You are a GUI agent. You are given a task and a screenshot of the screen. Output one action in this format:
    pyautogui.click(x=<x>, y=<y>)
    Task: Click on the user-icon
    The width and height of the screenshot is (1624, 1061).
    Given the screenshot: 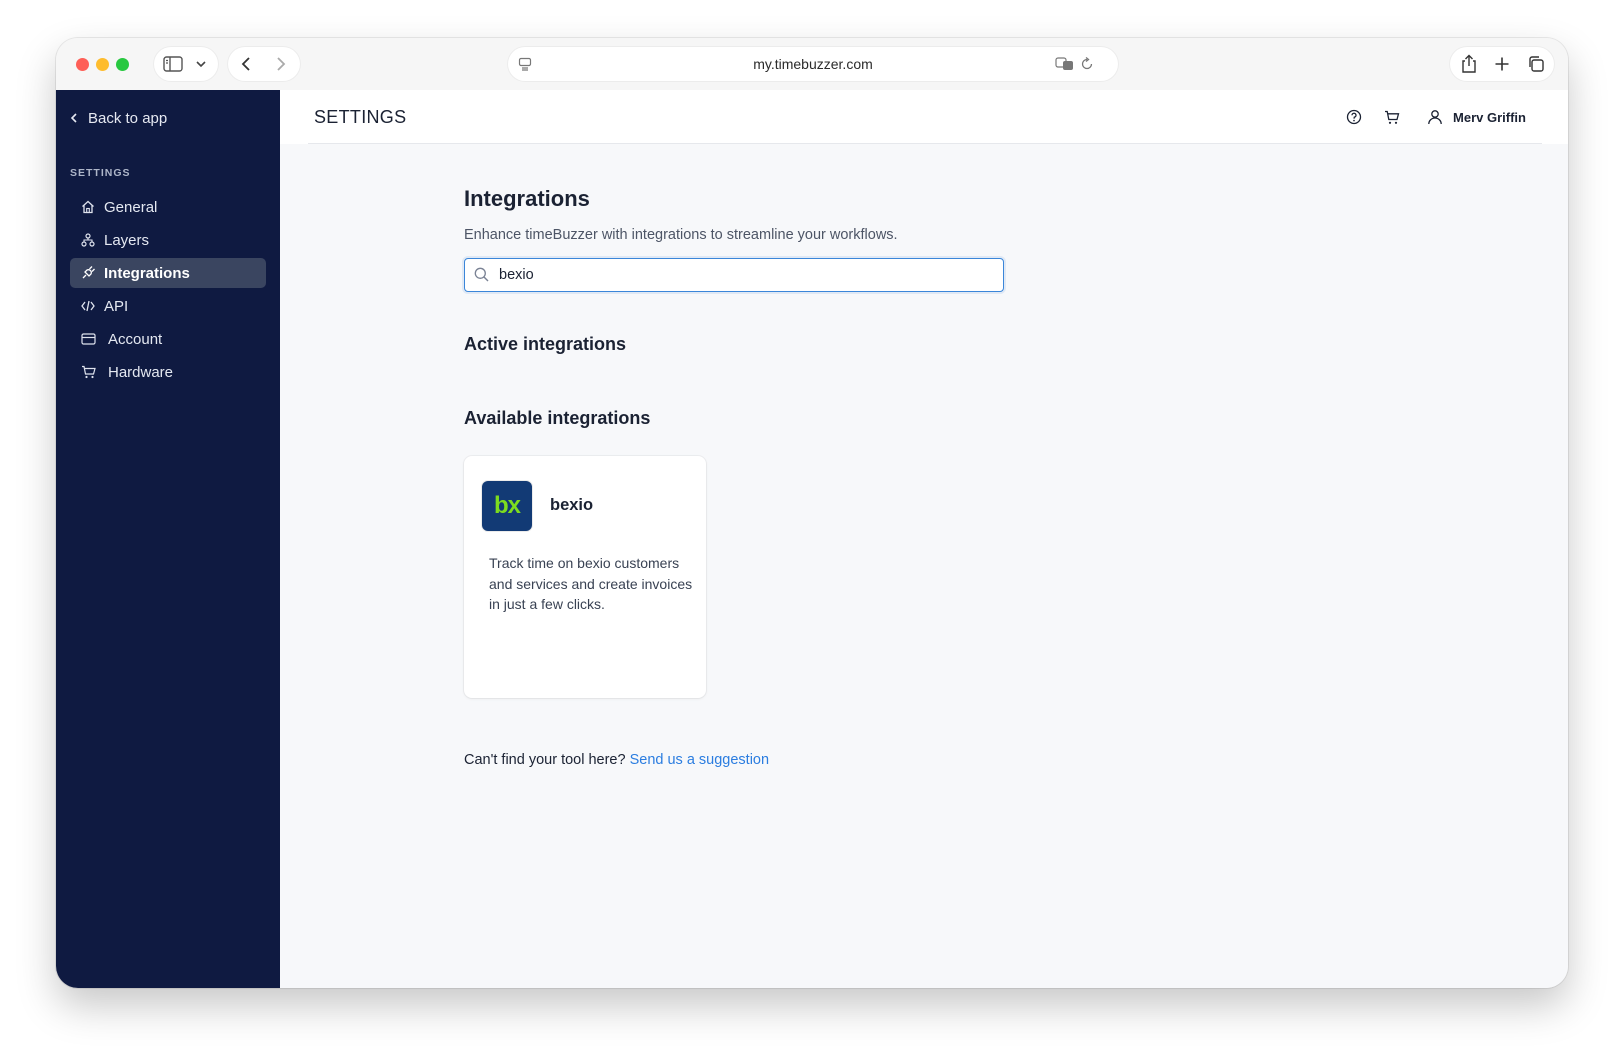 What is the action you would take?
    pyautogui.click(x=1435, y=117)
    